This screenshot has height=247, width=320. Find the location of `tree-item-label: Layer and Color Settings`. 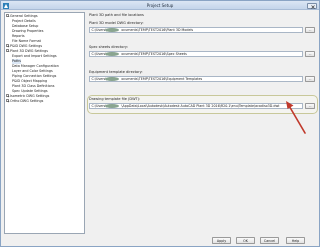

tree-item-label: Layer and Color Settings is located at coordinates (32, 71).